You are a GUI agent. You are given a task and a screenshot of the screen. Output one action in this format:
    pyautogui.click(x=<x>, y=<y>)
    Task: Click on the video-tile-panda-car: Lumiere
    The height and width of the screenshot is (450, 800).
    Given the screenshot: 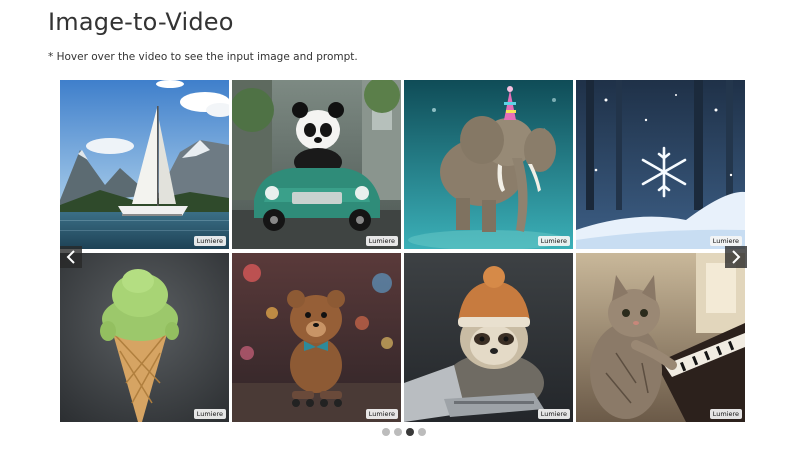 What is the action you would take?
    pyautogui.click(x=316, y=164)
    